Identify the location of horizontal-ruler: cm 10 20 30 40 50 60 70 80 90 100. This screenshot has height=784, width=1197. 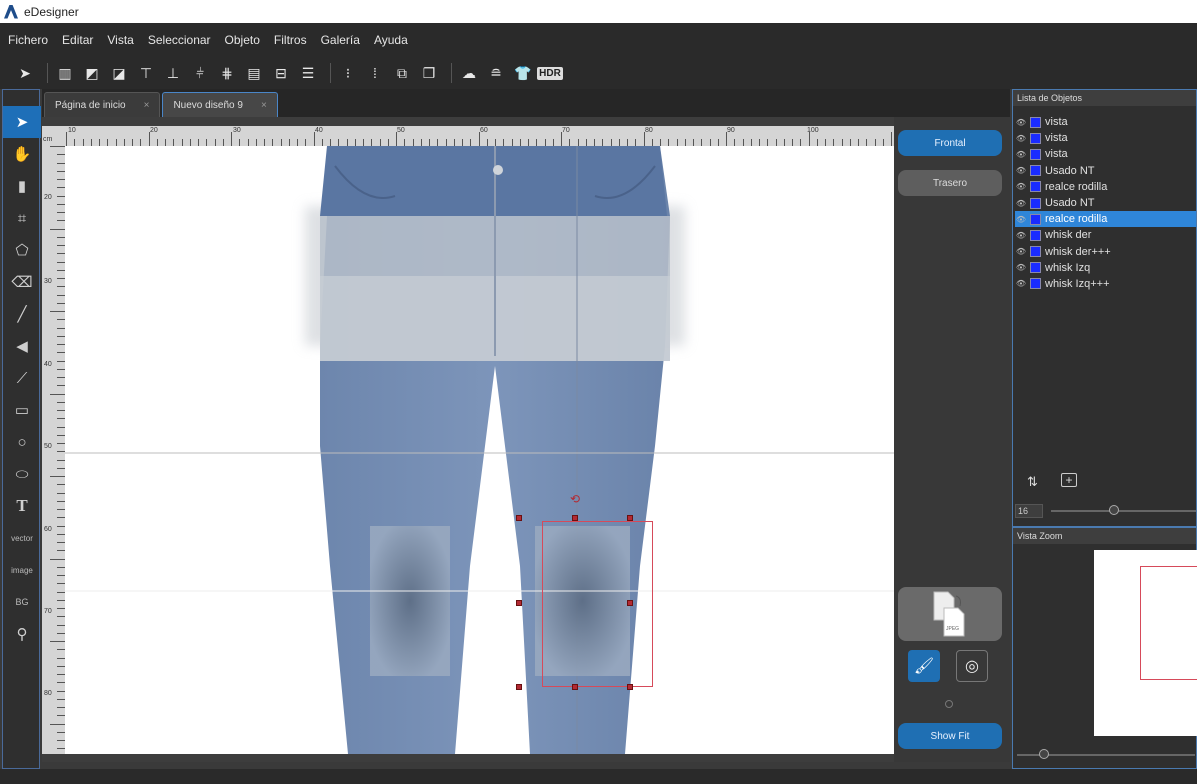
(468, 136).